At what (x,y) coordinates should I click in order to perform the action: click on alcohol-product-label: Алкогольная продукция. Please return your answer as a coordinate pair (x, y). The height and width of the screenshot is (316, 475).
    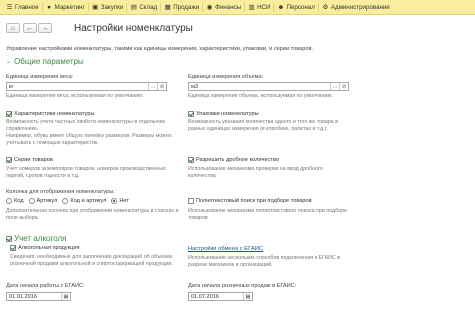
    Looking at the image, I should click on (49, 248).